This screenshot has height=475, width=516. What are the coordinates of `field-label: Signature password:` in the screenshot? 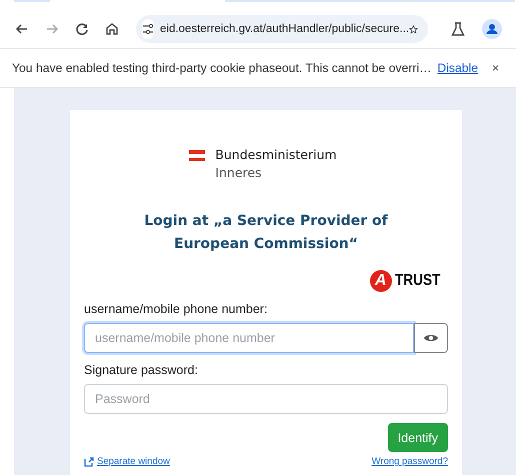 It's located at (141, 370).